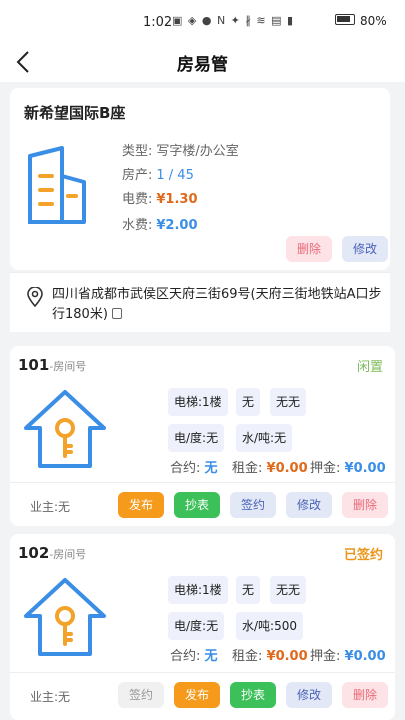 This screenshot has width=405, height=720. What do you see at coordinates (35, 297) in the screenshot?
I see `location-pin-icon` at bounding box center [35, 297].